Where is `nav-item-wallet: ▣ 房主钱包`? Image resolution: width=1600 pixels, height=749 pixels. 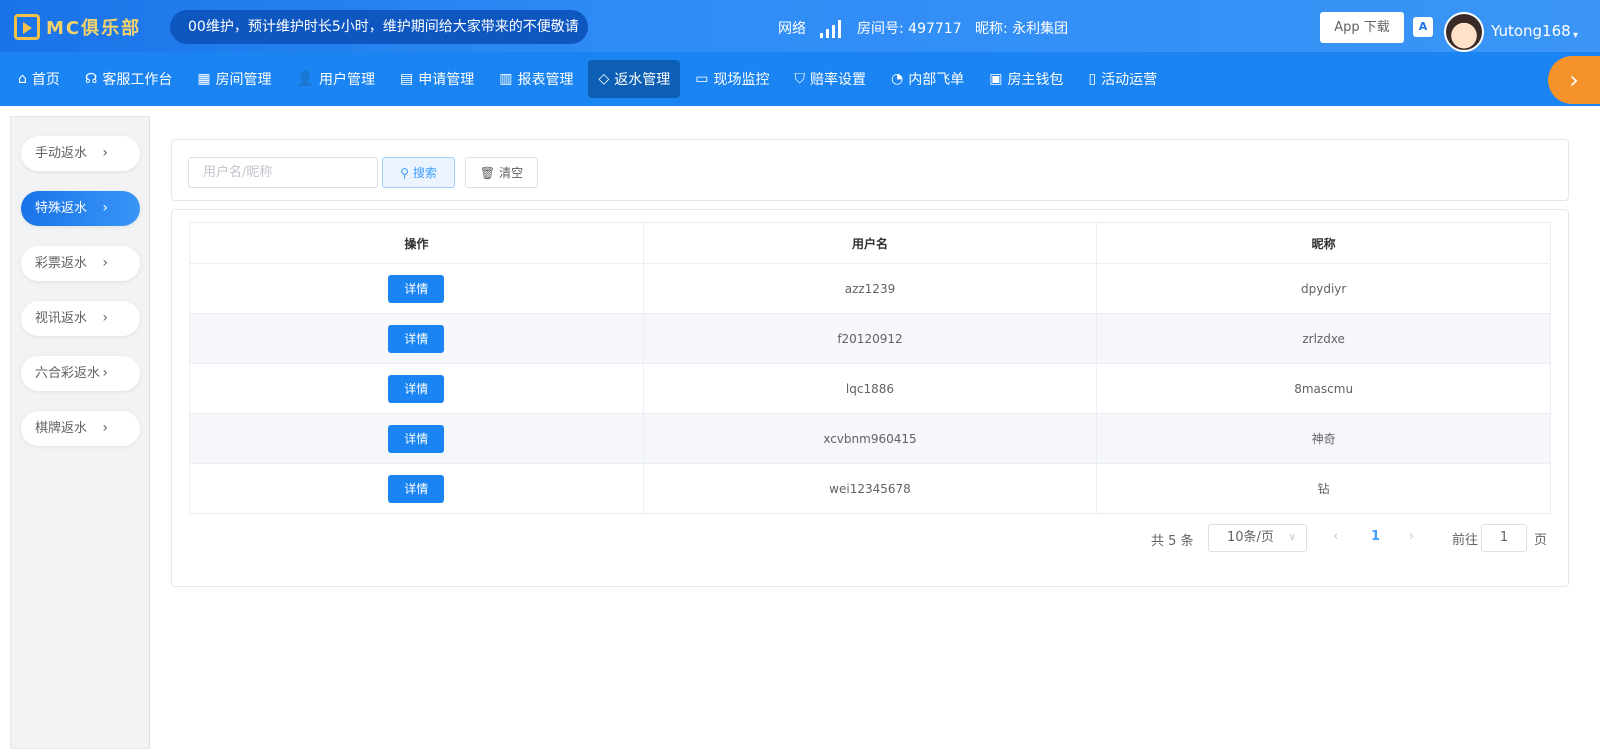
nav-item-wallet: ▣ 房主钱包 is located at coordinates (1026, 79).